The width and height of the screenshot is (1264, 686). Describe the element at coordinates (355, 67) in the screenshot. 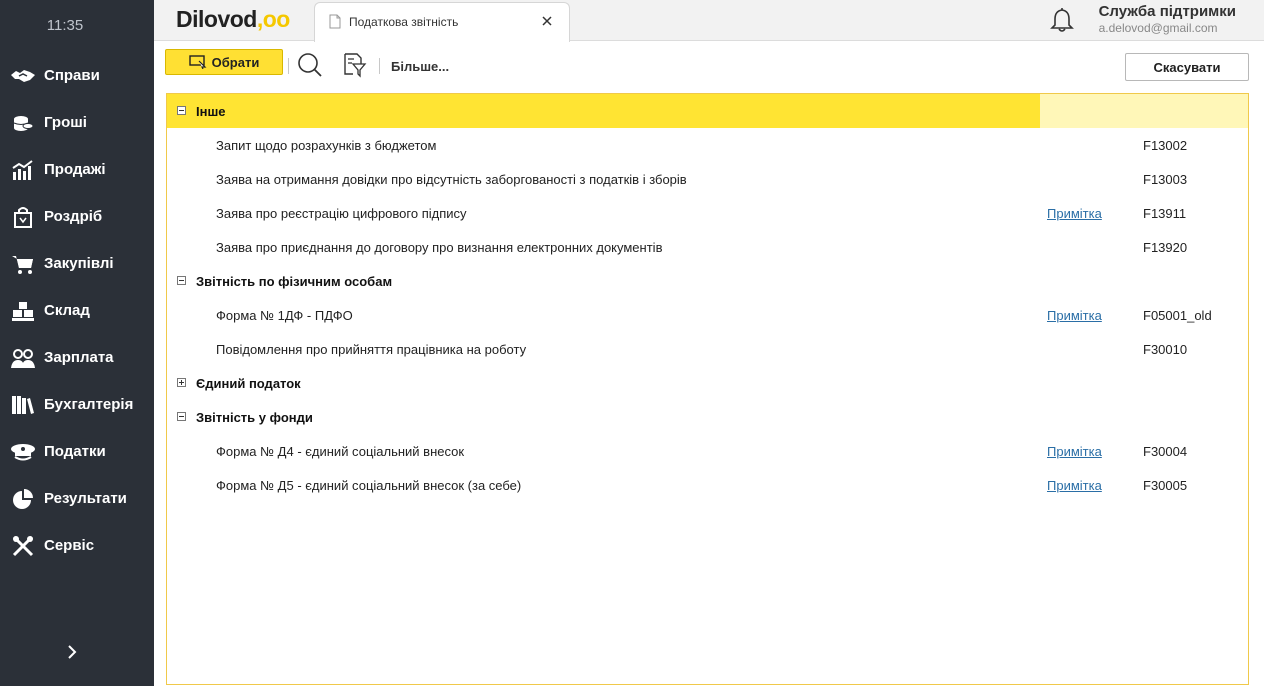

I see `filter-icon` at that location.